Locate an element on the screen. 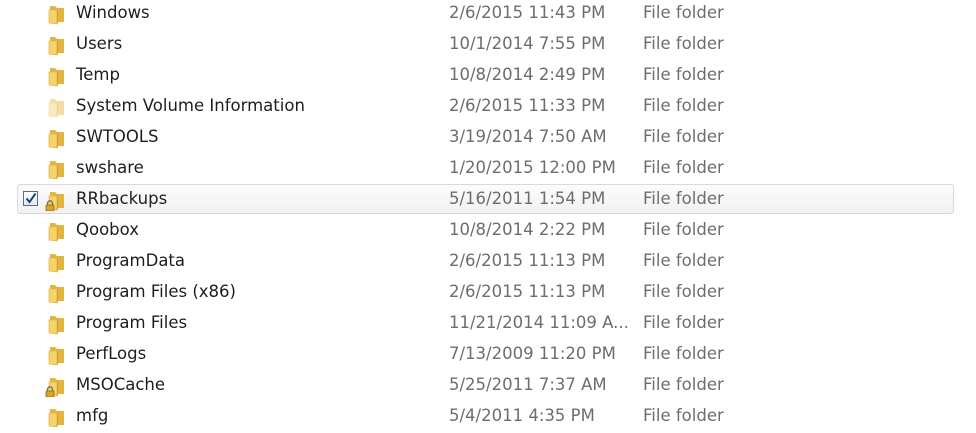  date-modified: 2/6/2015 11:43 PM is located at coordinates (527, 12).